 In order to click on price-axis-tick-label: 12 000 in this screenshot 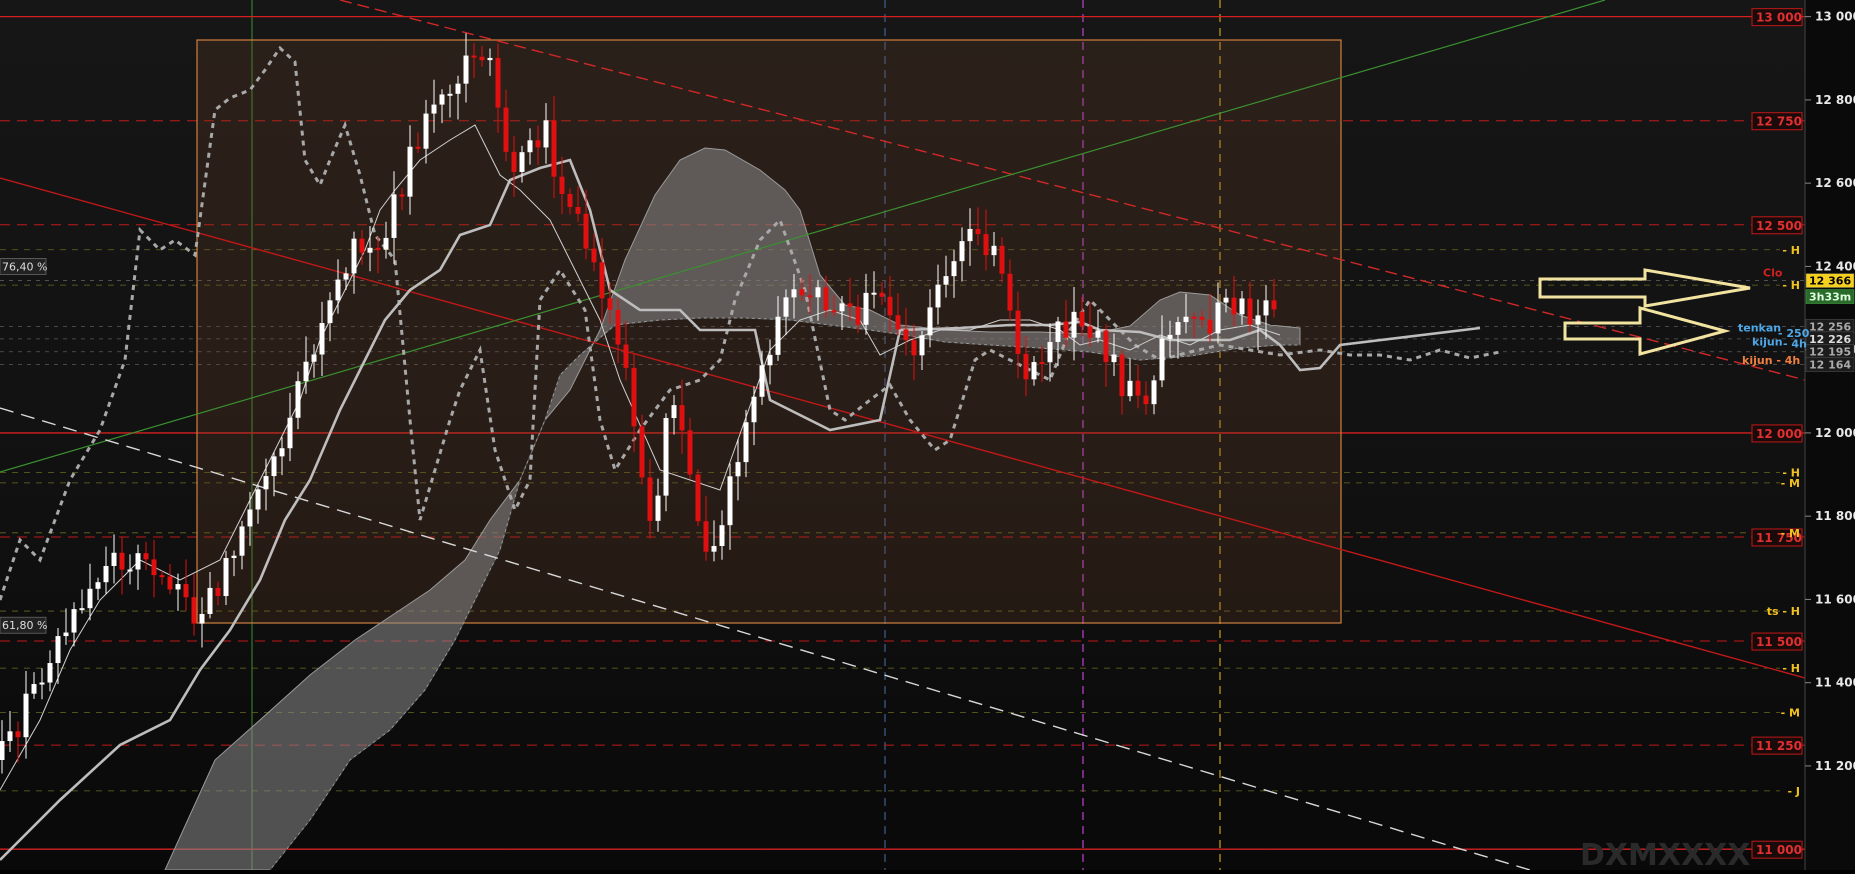, I will do `click(1835, 433)`.